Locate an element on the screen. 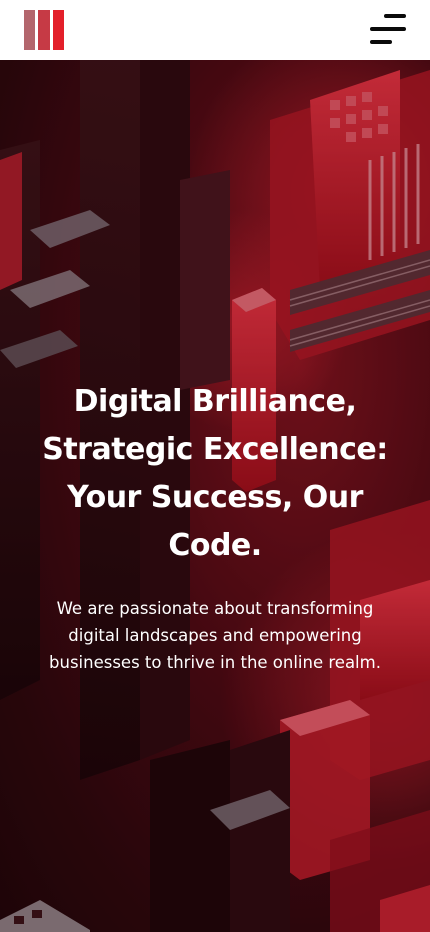 This screenshot has width=430, height=932. menu-line-top is located at coordinates (395, 16).